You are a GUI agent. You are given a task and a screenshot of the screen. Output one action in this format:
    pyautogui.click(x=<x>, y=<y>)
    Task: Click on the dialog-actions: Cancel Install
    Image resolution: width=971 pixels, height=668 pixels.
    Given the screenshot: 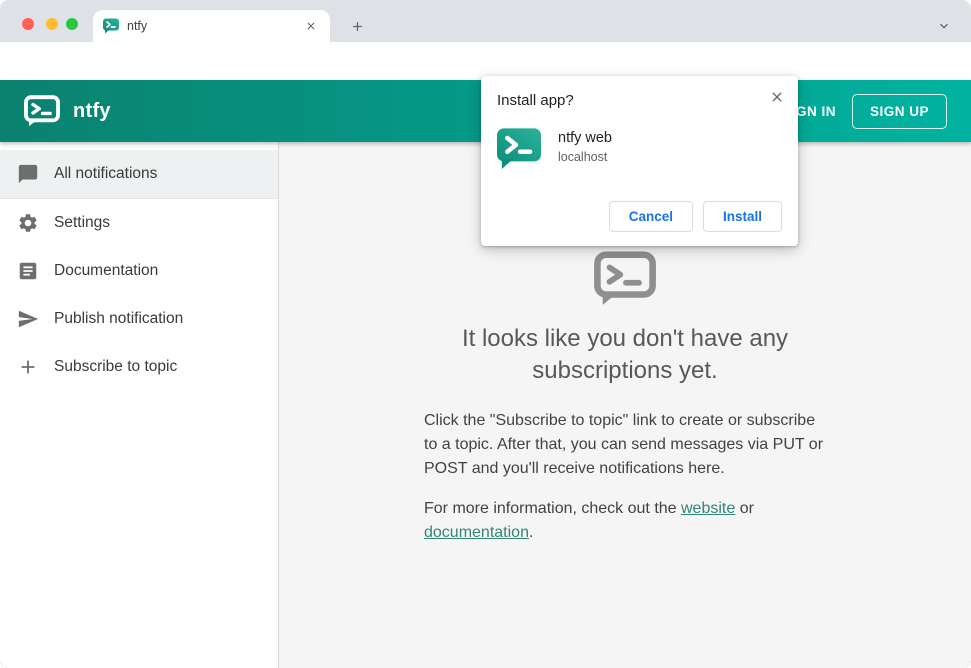 What is the action you would take?
    pyautogui.click(x=695, y=216)
    